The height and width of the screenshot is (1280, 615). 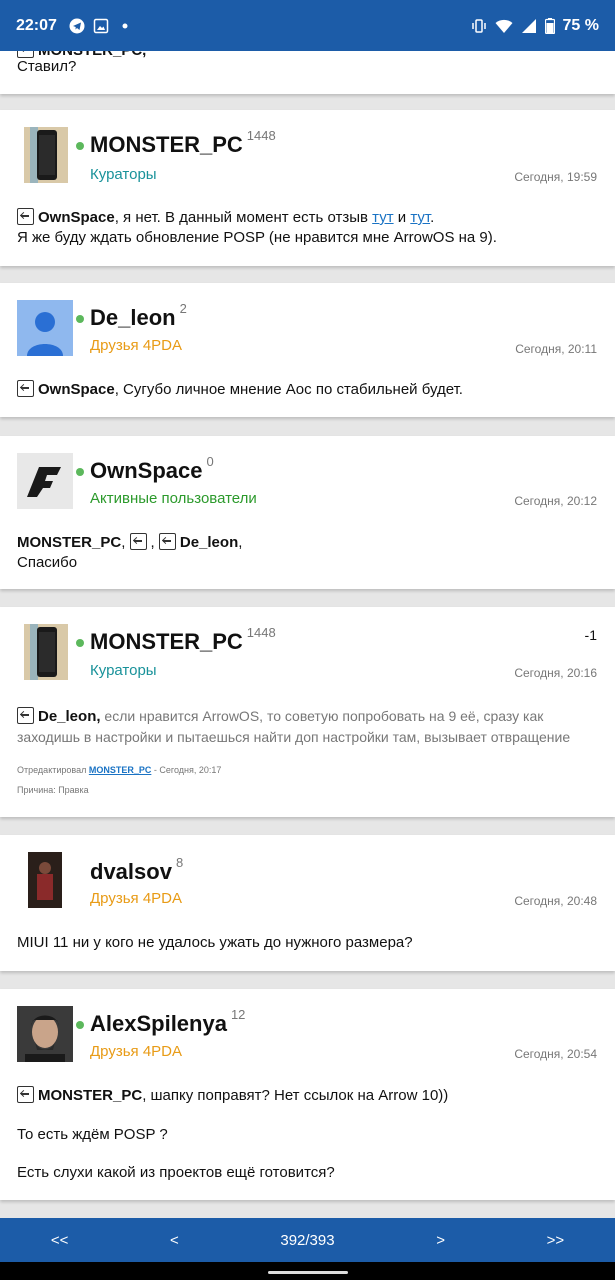 I want to click on prev-page-button: <, so click(x=174, y=1240).